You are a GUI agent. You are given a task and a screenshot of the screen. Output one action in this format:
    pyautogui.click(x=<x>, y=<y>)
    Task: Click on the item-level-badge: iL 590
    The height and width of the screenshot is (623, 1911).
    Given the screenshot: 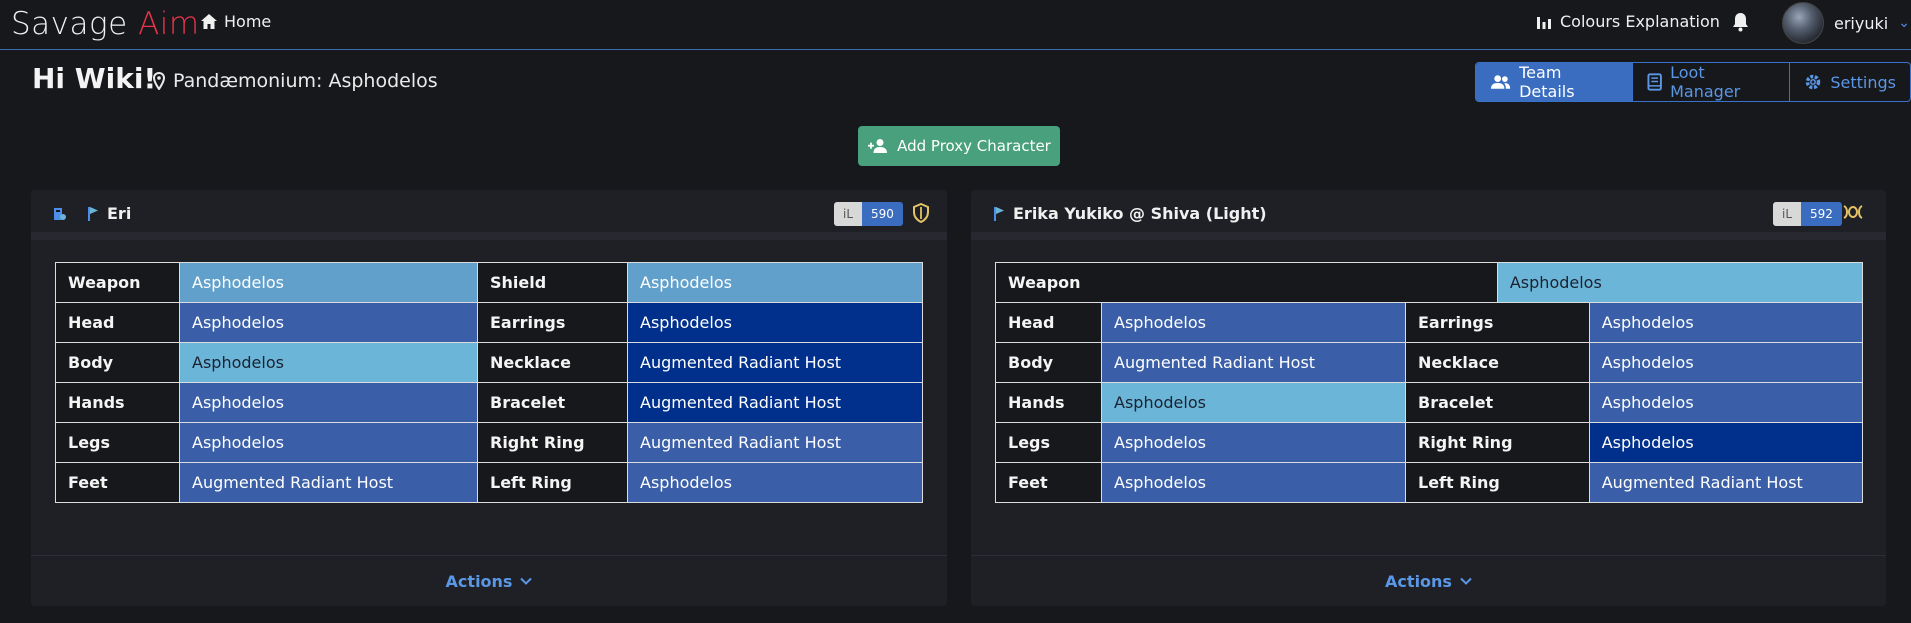 What is the action you would take?
    pyautogui.click(x=868, y=214)
    